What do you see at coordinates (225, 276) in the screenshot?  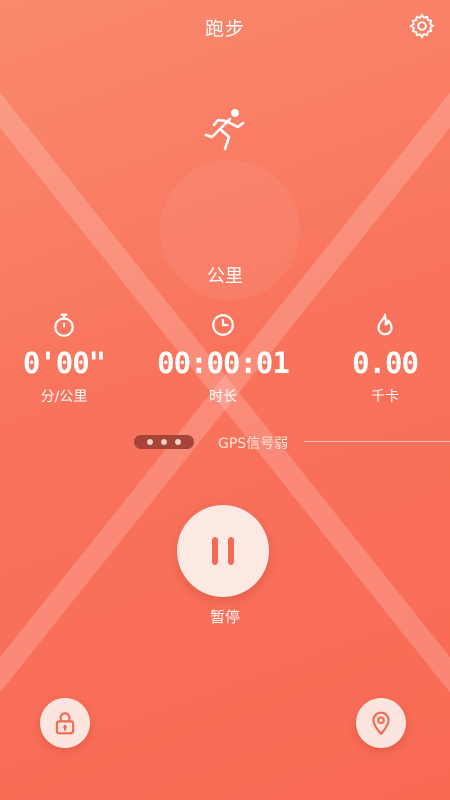 I see `distance-unit: 公里` at bounding box center [225, 276].